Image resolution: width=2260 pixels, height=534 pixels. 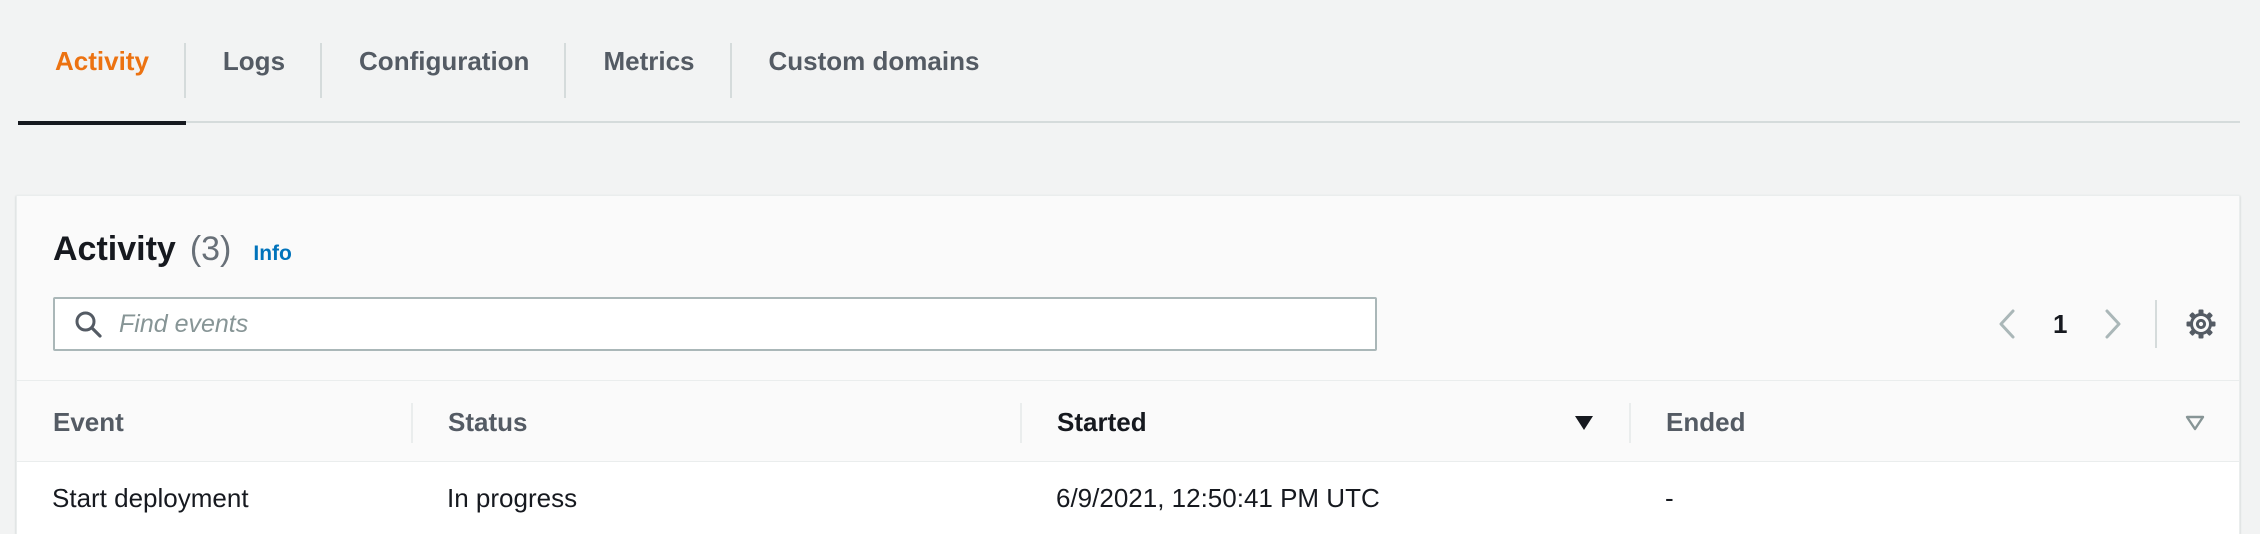 I want to click on column-label: Event, so click(x=88, y=421).